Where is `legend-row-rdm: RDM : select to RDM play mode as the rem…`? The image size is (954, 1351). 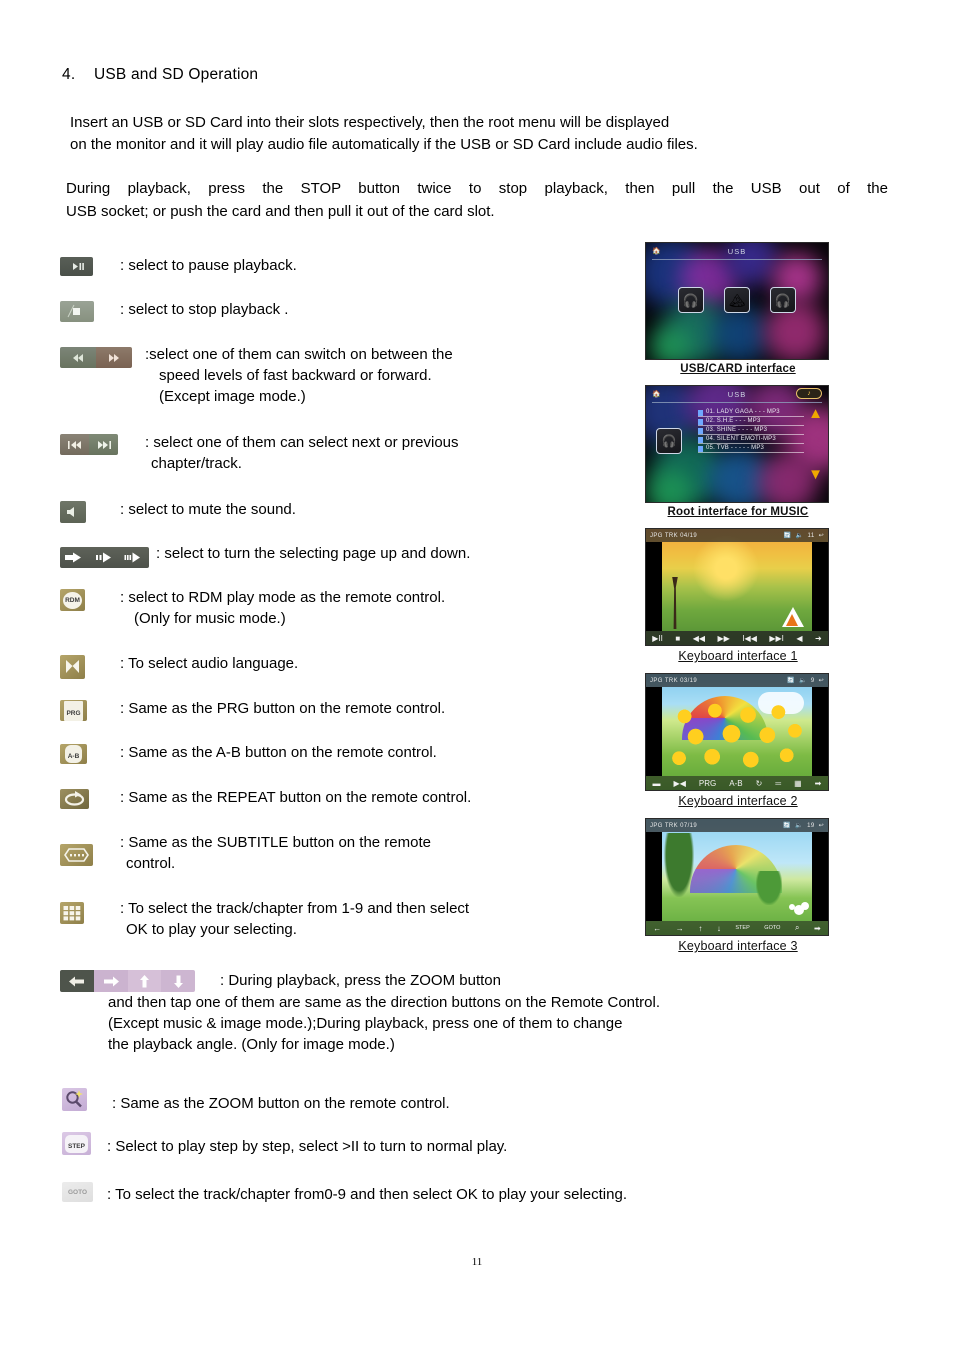
legend-row-rdm: RDM : select to RDM play mode as the rem… is located at coordinates (350, 620).